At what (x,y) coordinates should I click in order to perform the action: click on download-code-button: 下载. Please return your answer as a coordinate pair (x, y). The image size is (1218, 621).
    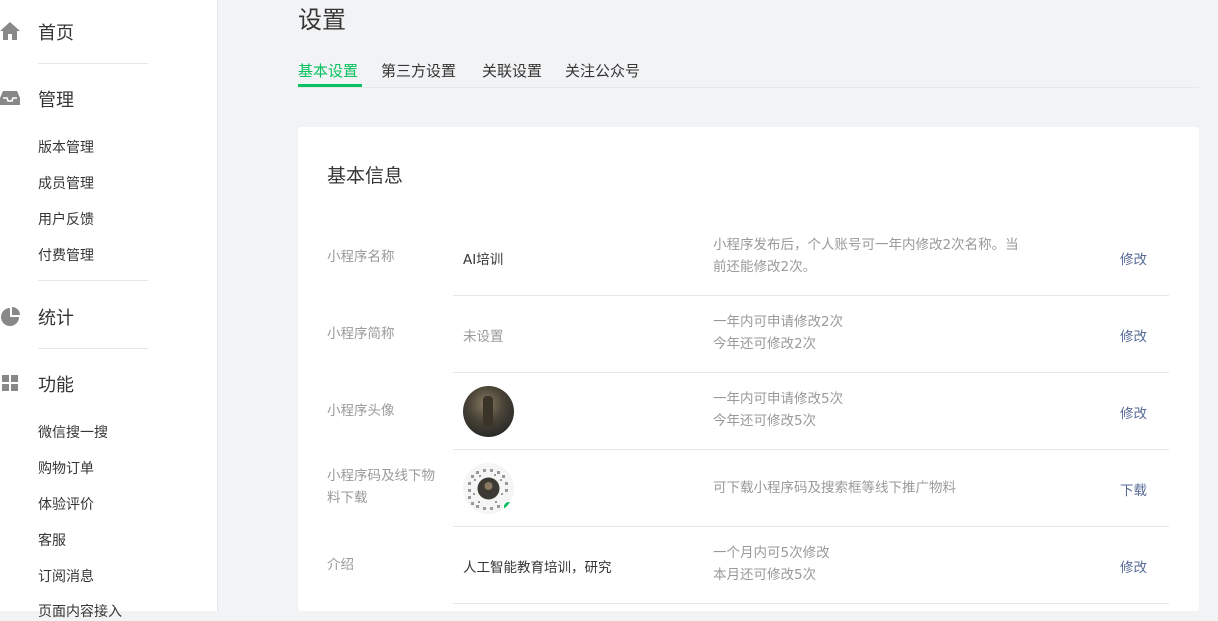
    Looking at the image, I should click on (1133, 489).